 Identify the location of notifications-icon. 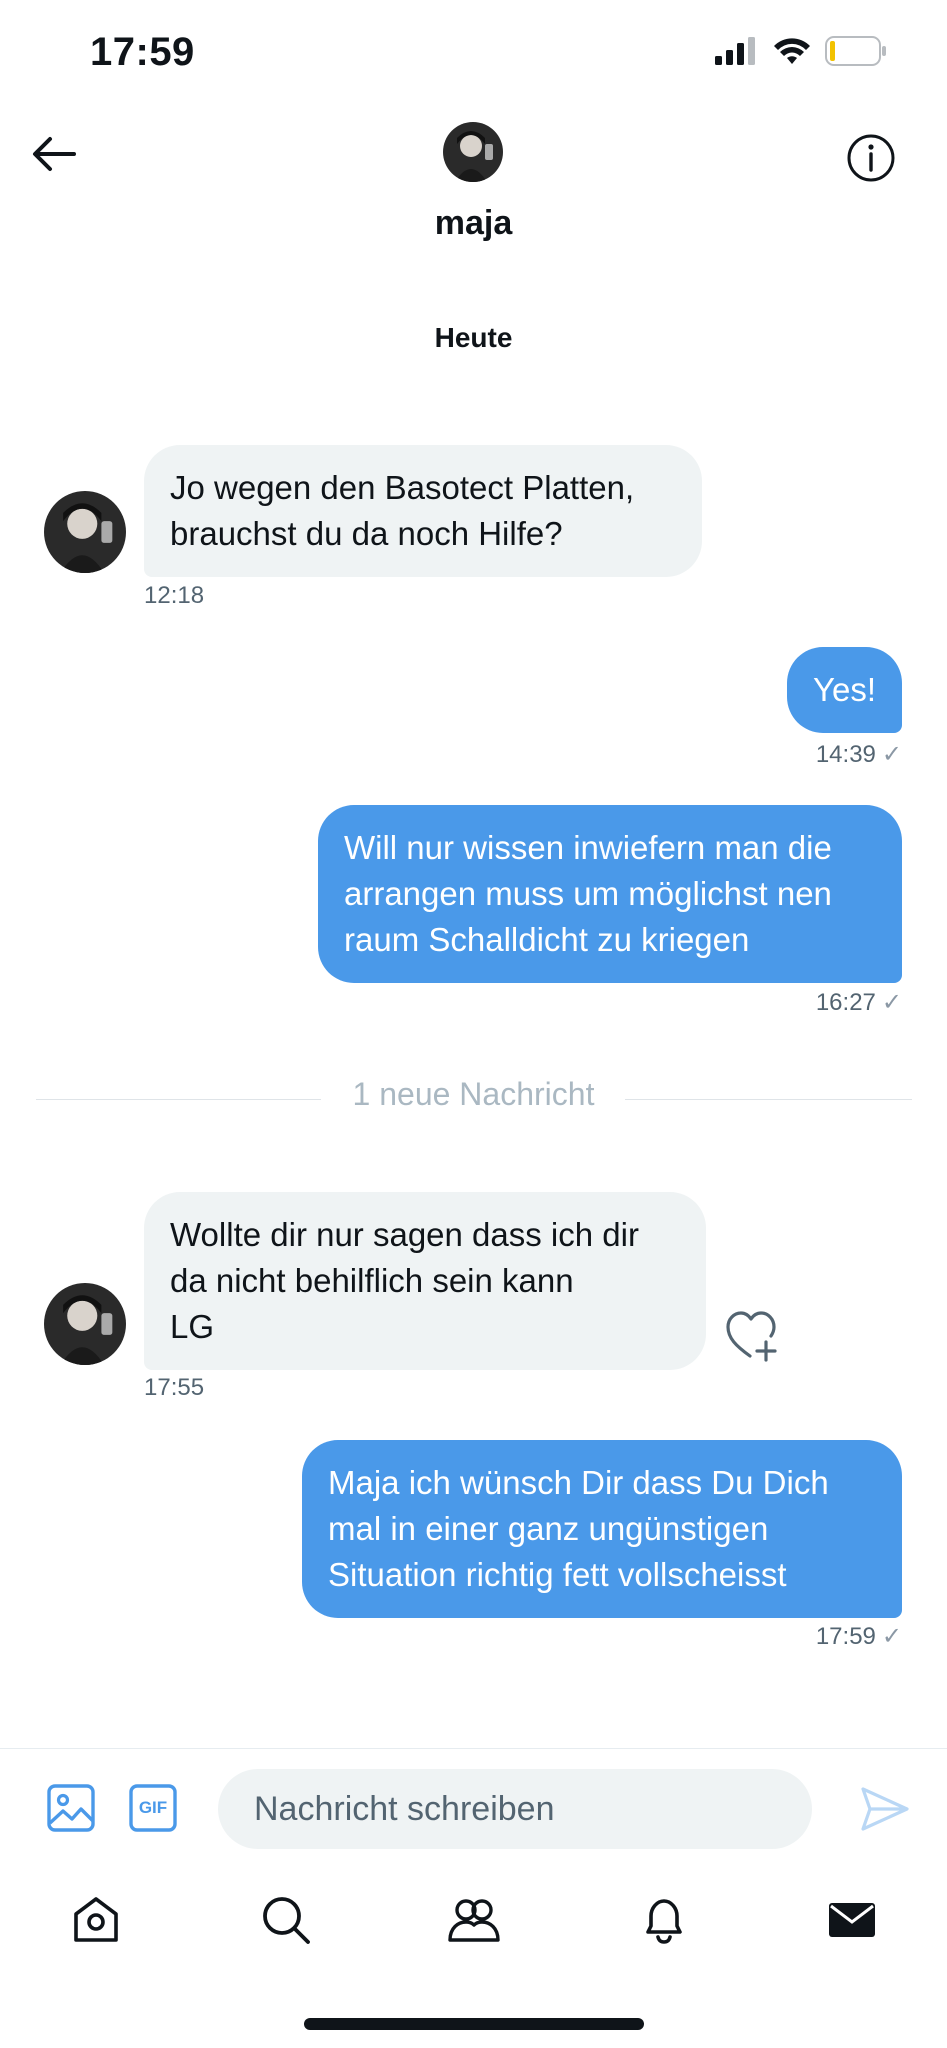
(664, 1921).